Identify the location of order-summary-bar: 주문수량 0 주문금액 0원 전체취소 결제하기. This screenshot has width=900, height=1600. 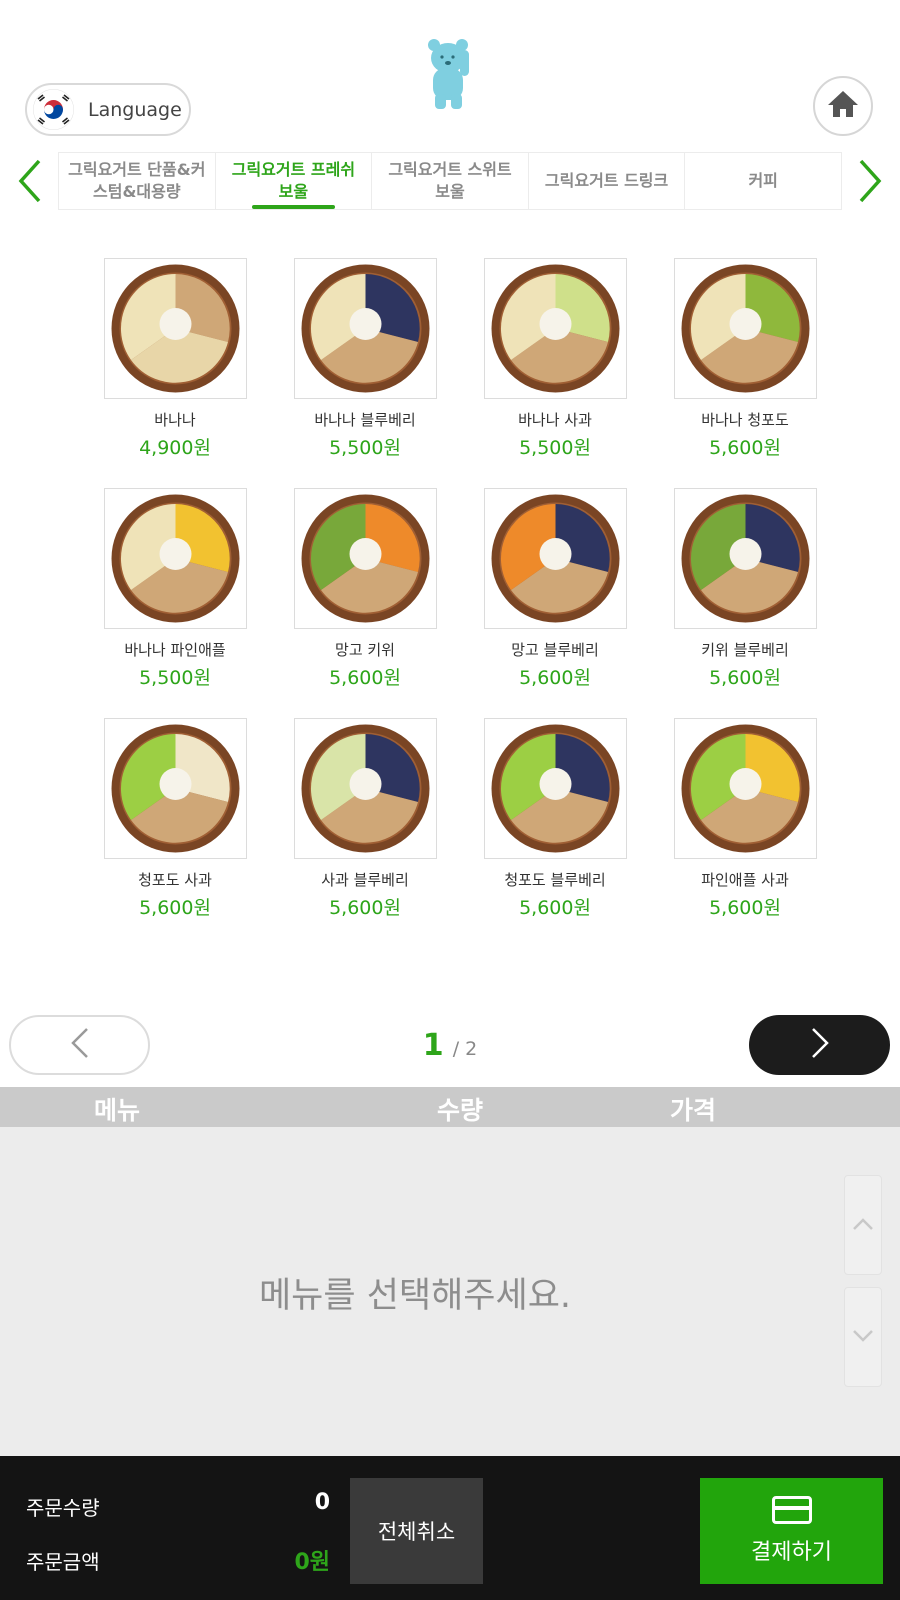
(450, 1528).